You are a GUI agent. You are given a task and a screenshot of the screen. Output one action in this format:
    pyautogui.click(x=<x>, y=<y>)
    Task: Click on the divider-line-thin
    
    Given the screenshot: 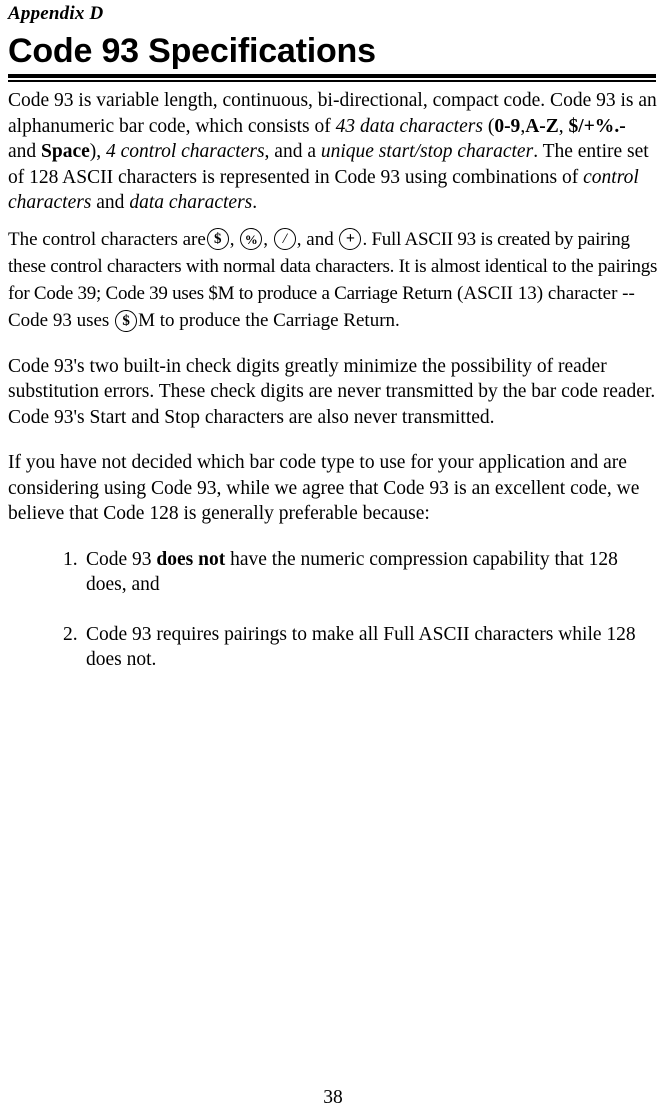 What is the action you would take?
    pyautogui.click(x=332, y=81)
    